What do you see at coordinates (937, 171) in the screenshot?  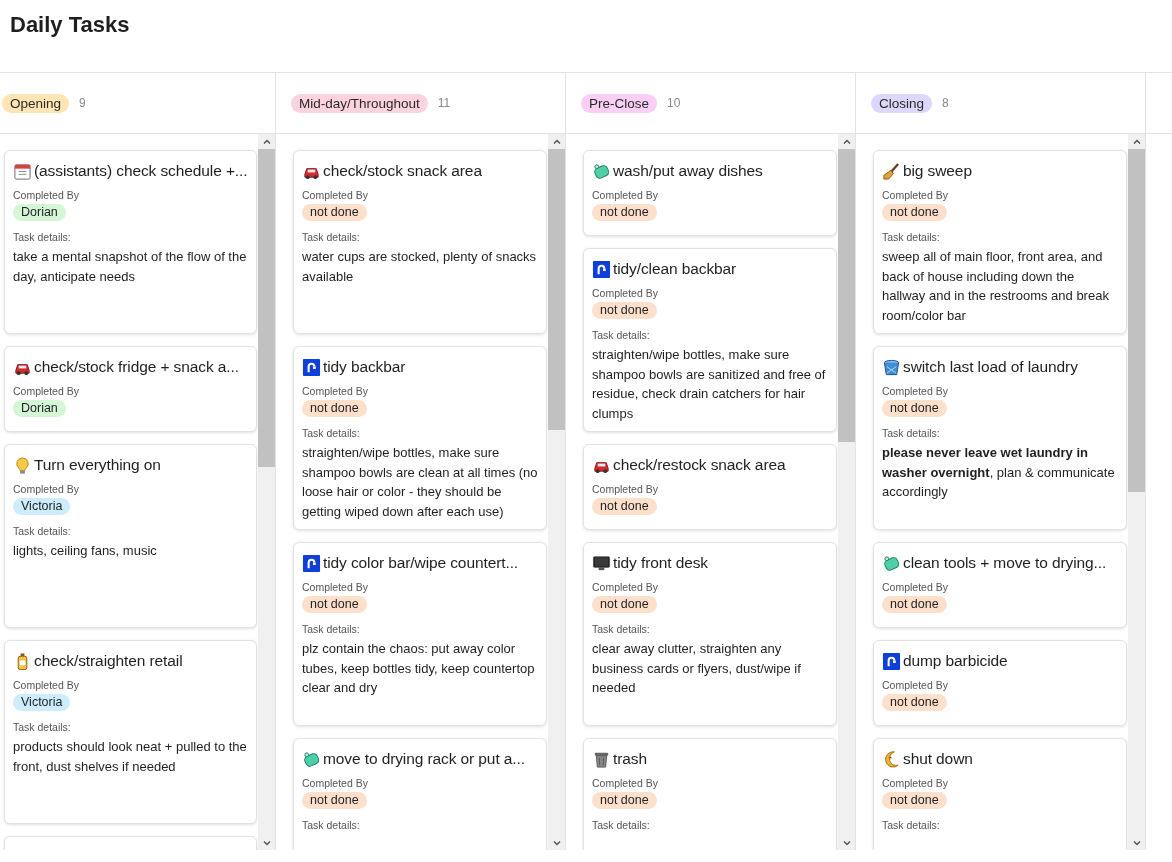 I see `task-title: big sweep` at bounding box center [937, 171].